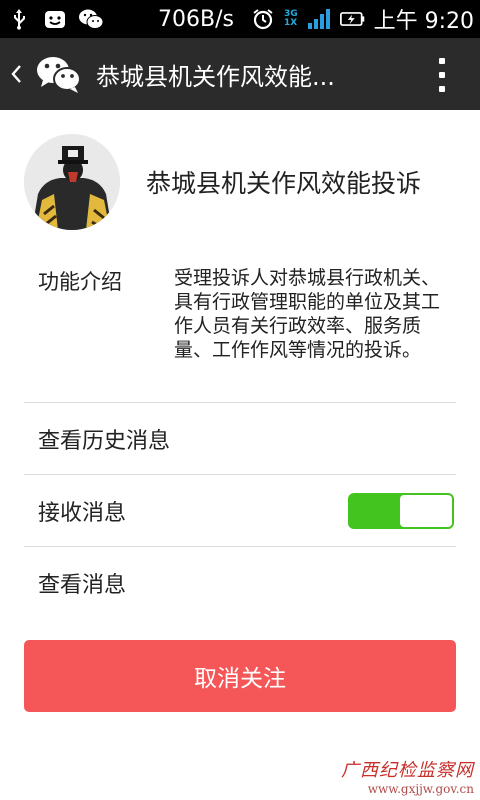 This screenshot has width=480, height=800. Describe the element at coordinates (423, 21) in the screenshot. I see `clock: 上午 9:20` at that location.